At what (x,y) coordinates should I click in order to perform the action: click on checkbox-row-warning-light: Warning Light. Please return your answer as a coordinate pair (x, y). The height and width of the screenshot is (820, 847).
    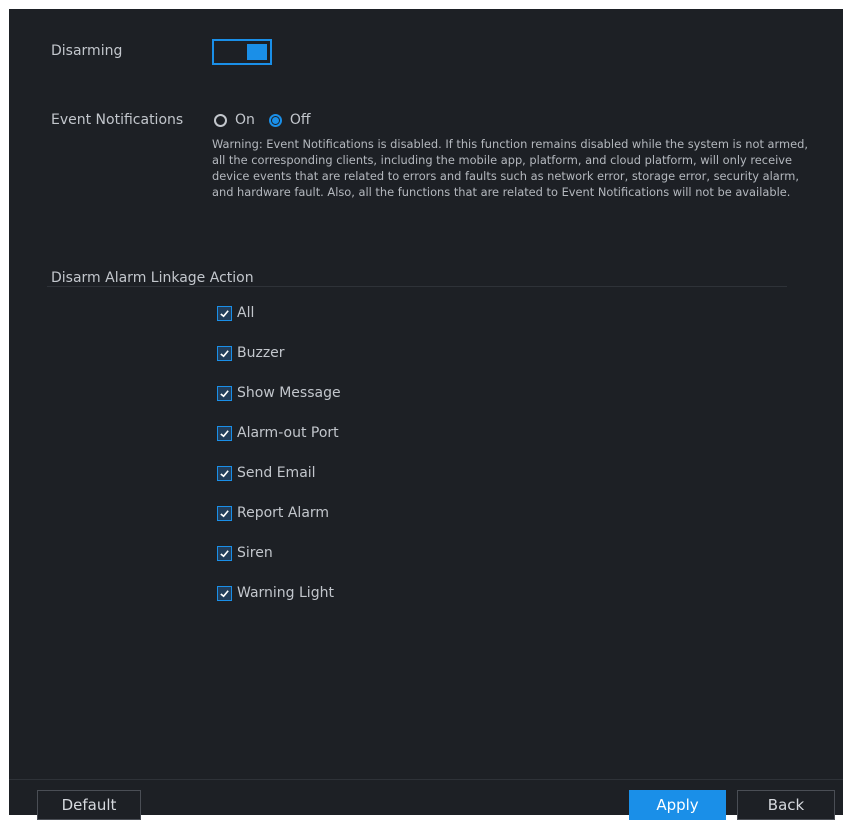
    Looking at the image, I should click on (275, 593).